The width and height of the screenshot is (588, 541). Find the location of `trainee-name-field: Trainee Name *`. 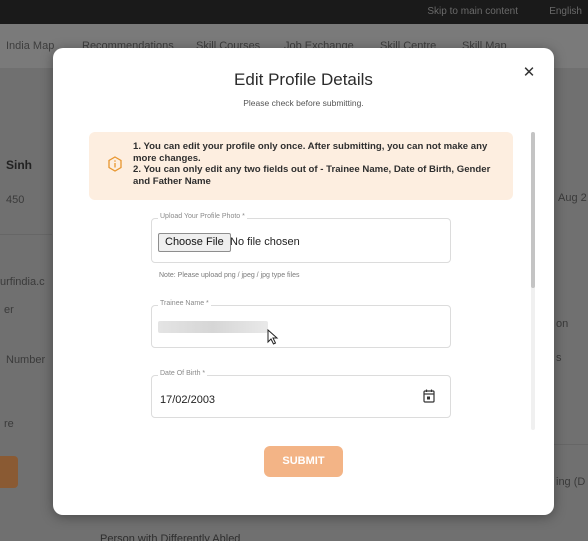

trainee-name-field: Trainee Name * is located at coordinates (301, 324).